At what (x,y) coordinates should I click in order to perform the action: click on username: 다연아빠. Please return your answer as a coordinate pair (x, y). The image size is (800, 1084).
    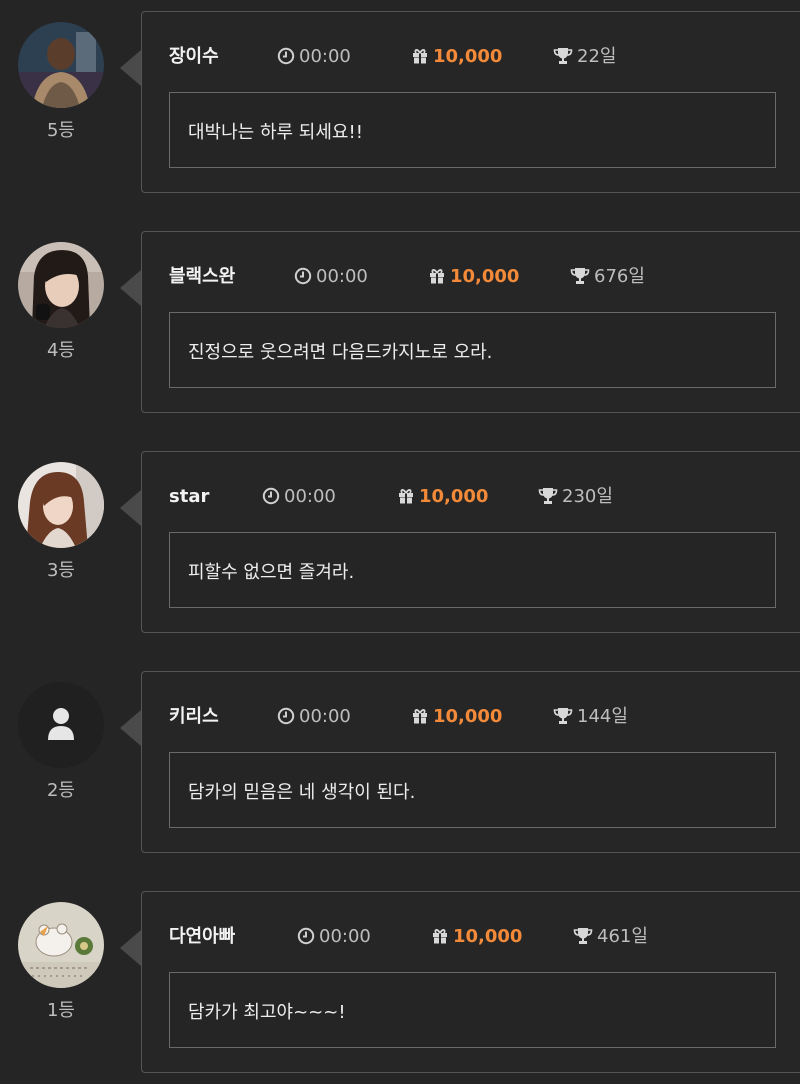
    Looking at the image, I should click on (202, 937).